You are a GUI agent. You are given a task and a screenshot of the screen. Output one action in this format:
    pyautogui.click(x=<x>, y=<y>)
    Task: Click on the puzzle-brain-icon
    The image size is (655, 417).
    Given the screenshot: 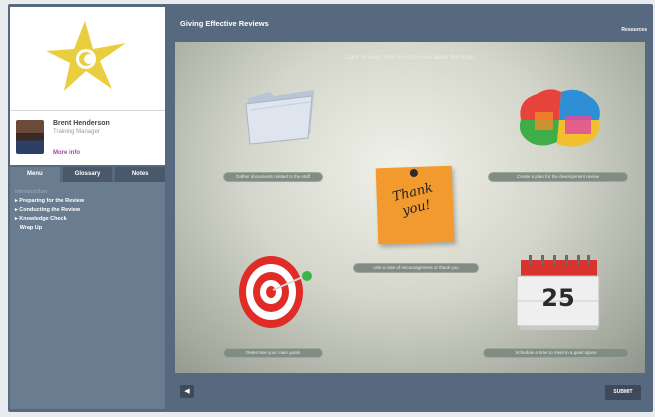 What is the action you would take?
    pyautogui.click(x=559, y=119)
    